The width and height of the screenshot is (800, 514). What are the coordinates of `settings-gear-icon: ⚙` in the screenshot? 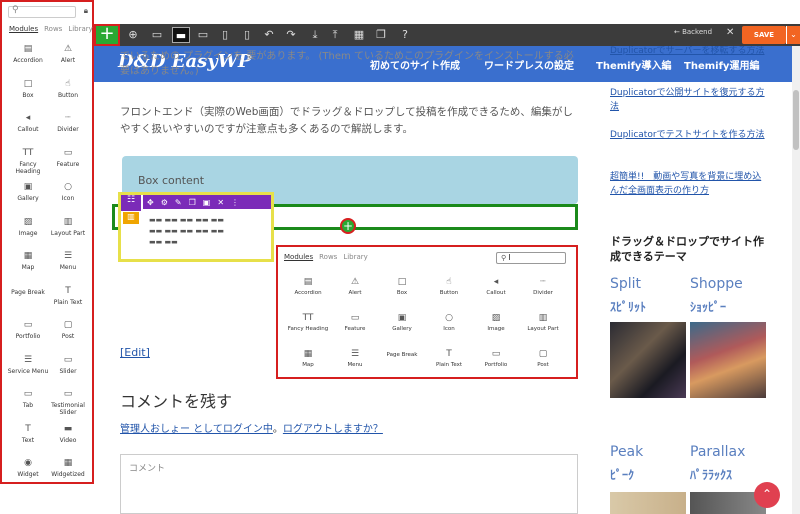 It's located at (164, 202).